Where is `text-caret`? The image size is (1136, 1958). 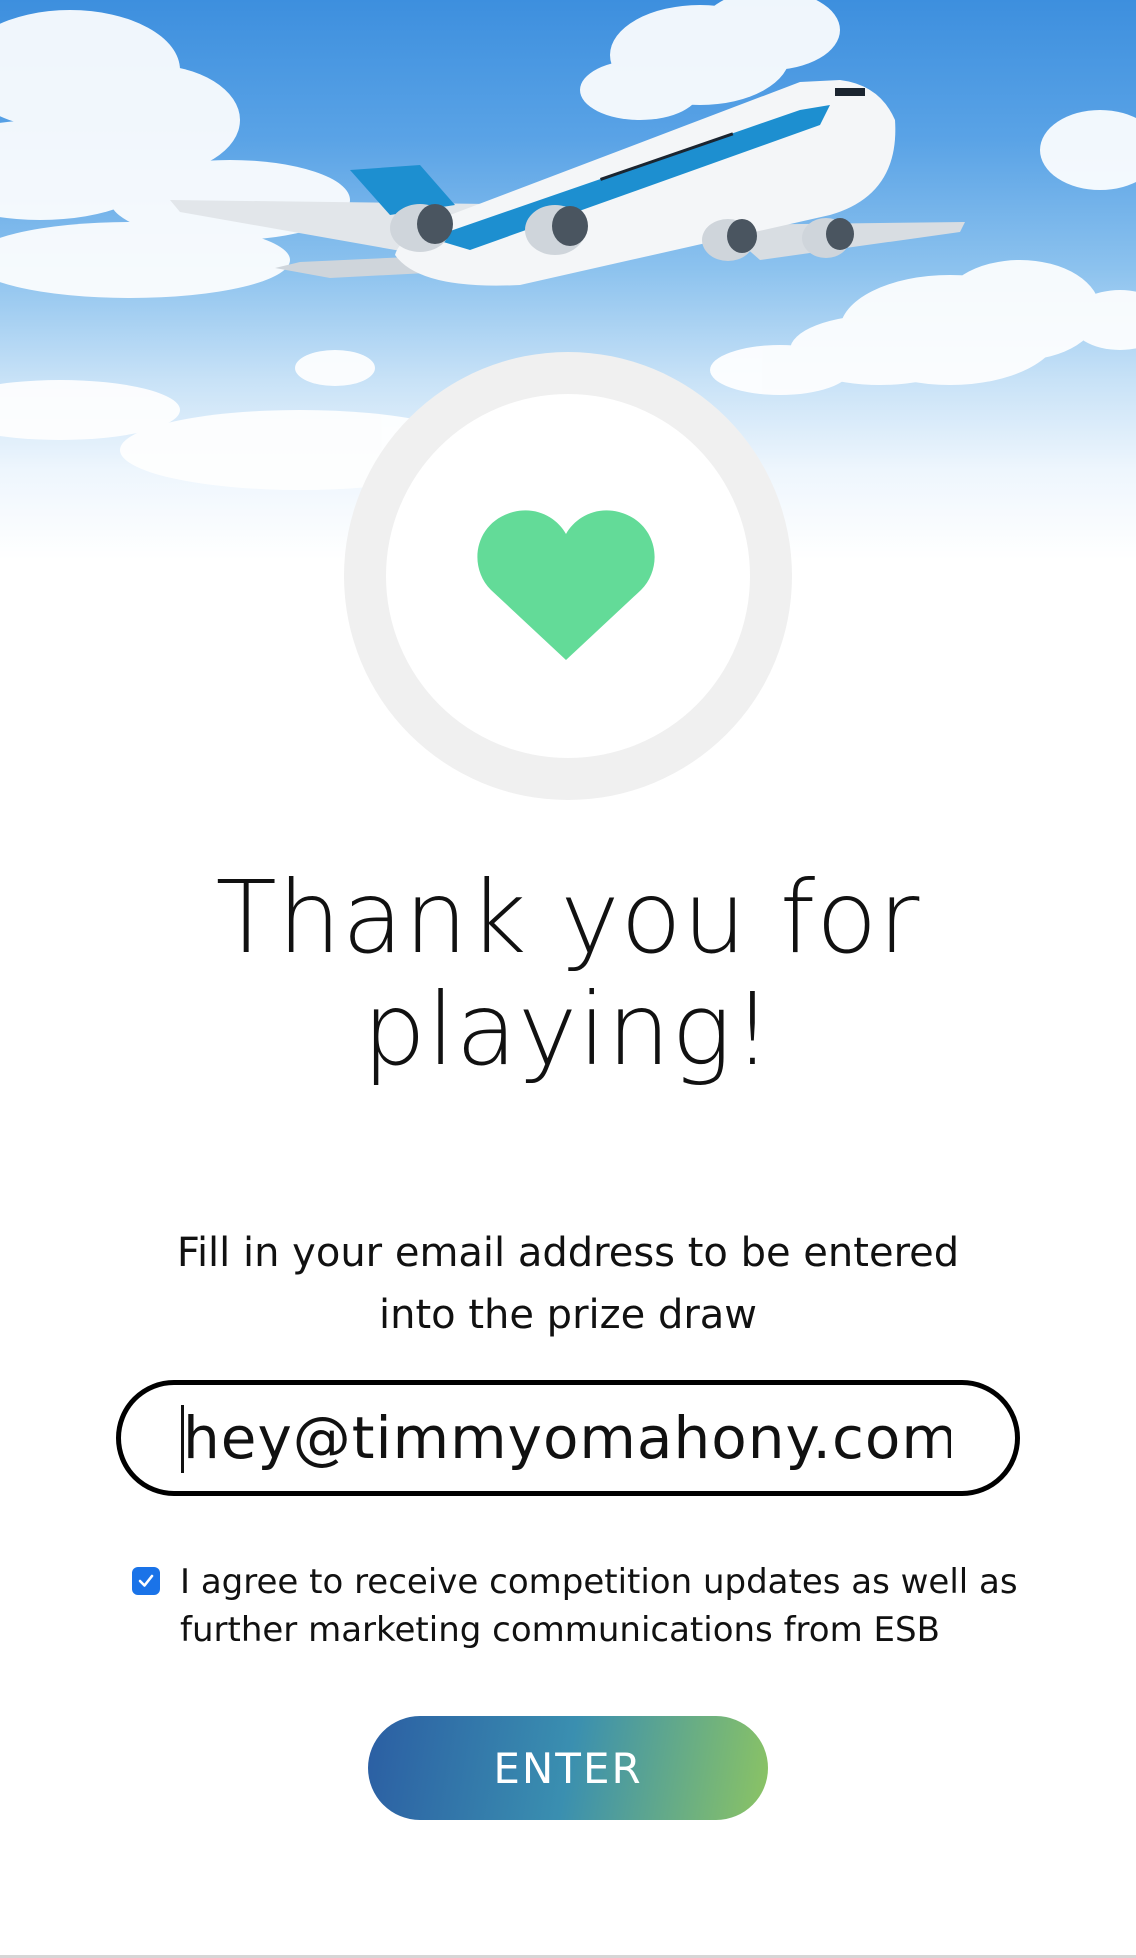 text-caret is located at coordinates (182, 1439).